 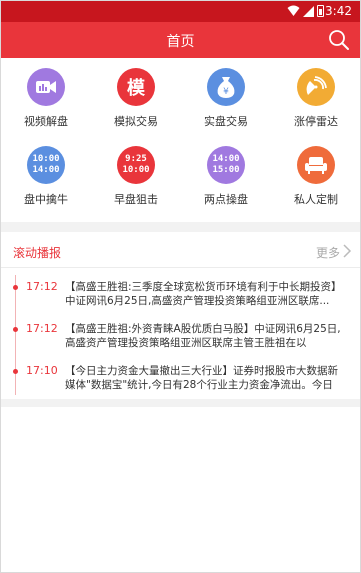 What do you see at coordinates (180, 251) in the screenshot?
I see `news-header: 滚动播报 更多` at bounding box center [180, 251].